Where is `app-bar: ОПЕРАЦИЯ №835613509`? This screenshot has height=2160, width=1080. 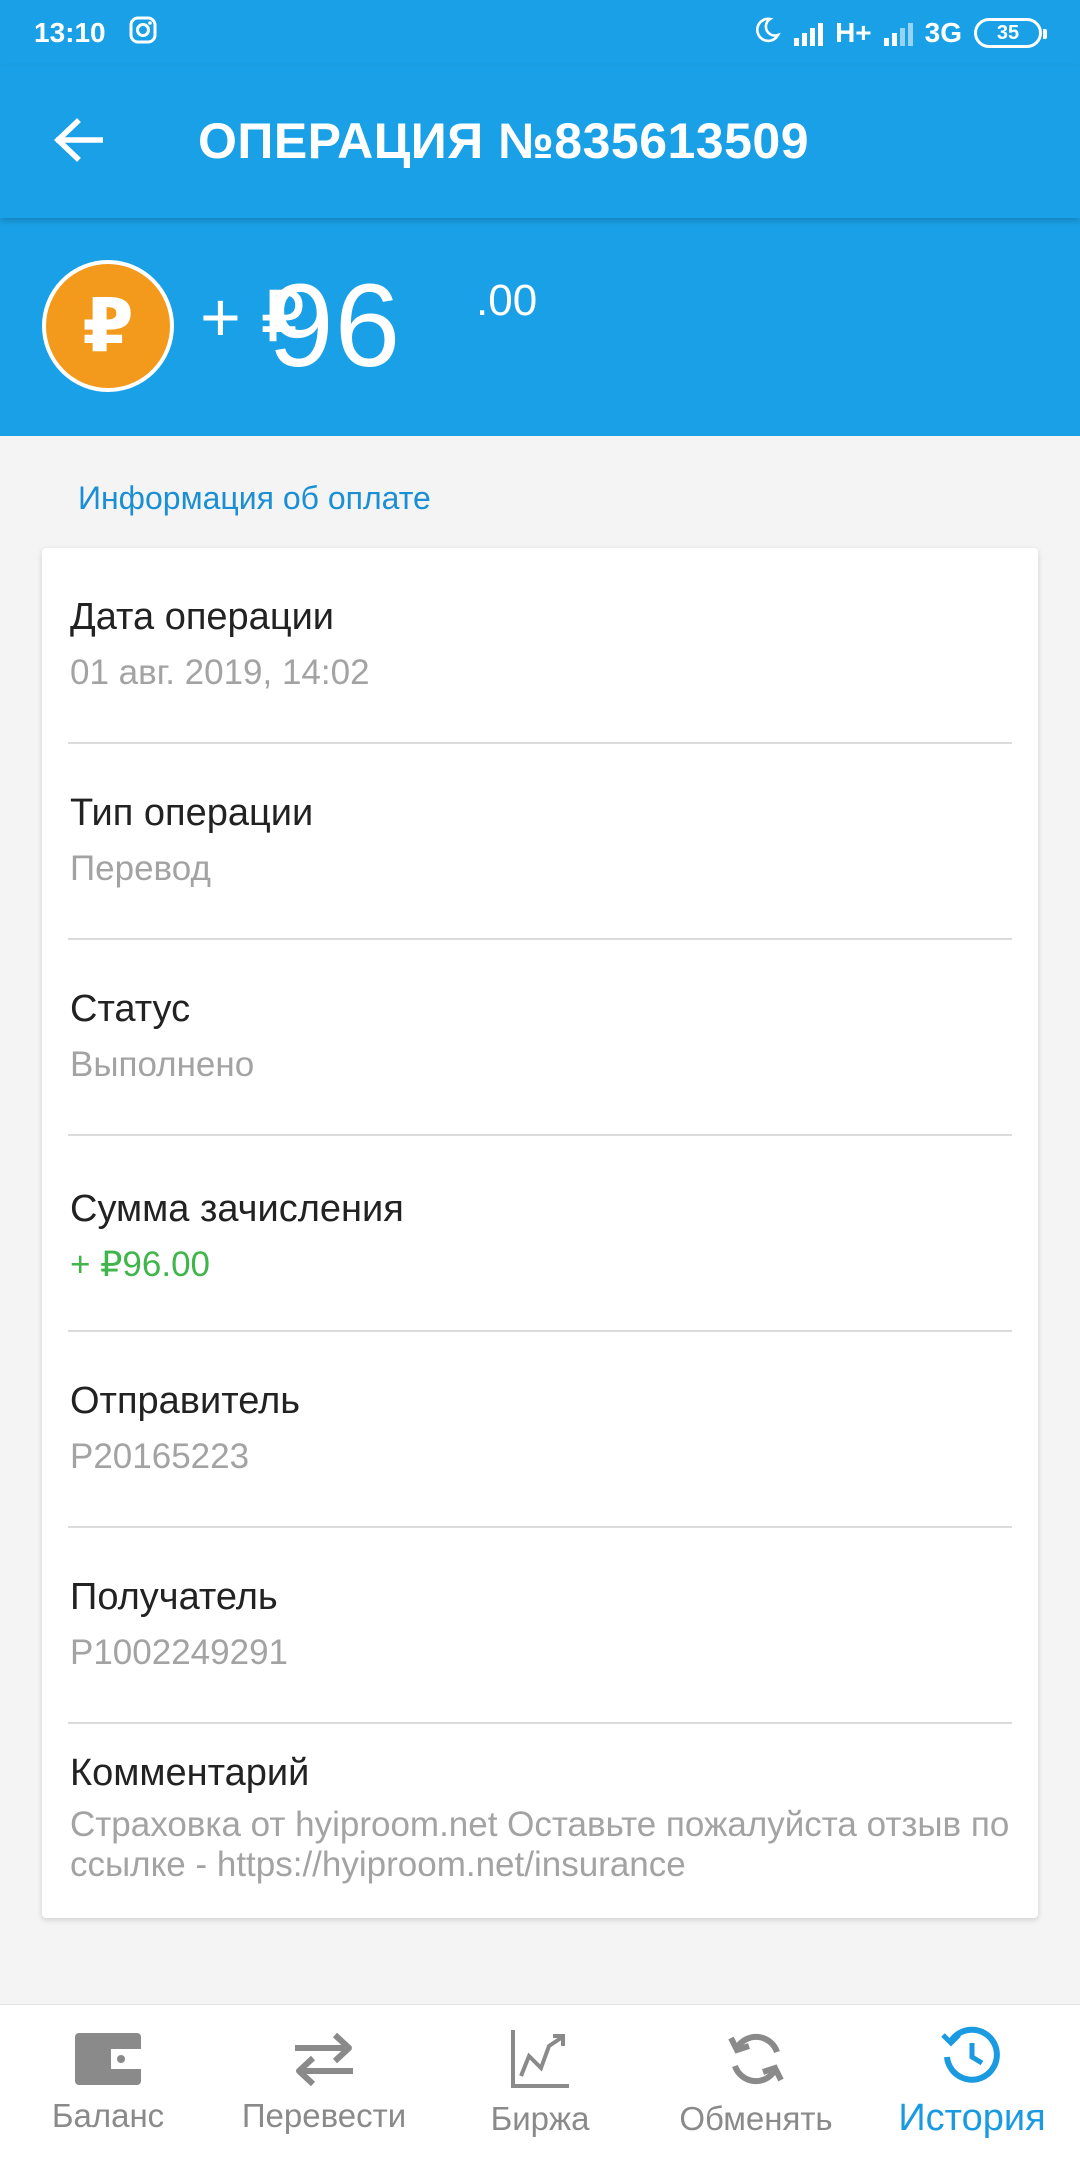
app-bar: ОПЕРАЦИЯ №835613509 is located at coordinates (540, 142).